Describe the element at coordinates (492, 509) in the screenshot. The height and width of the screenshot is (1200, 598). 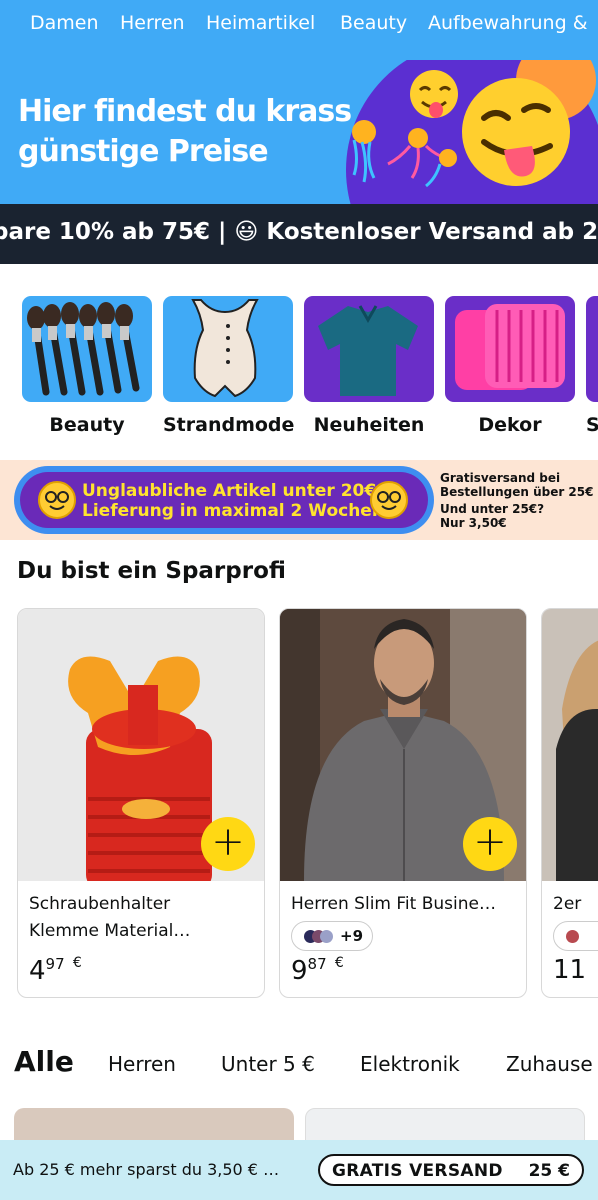
I see `promo-side-text-3: Und unter 25€?` at that location.